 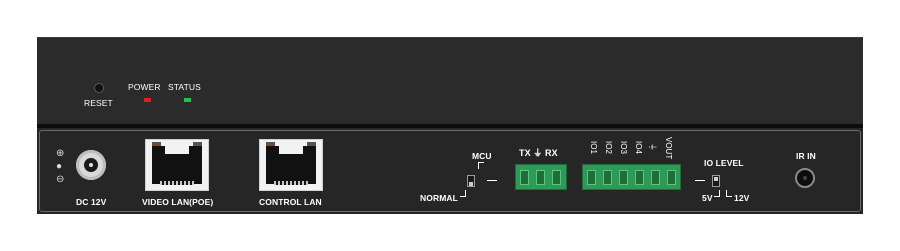 I want to click on io-level-dash, so click(x=700, y=180).